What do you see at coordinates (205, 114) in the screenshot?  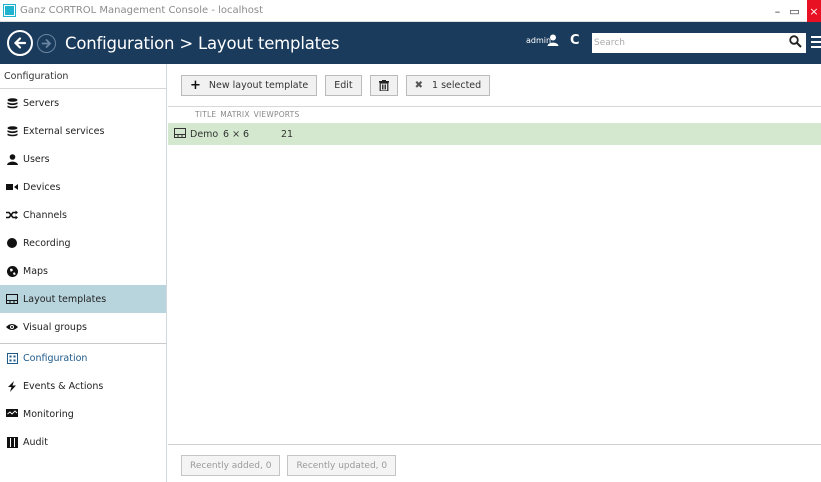 I see `column-header-title: TITLE` at bounding box center [205, 114].